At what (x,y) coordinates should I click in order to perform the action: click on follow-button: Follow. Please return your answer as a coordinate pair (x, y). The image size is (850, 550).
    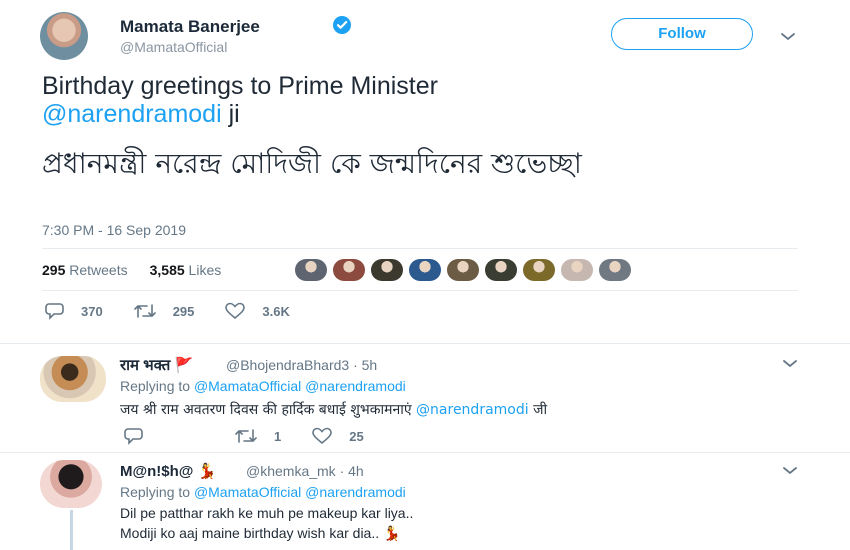
    Looking at the image, I should click on (682, 34).